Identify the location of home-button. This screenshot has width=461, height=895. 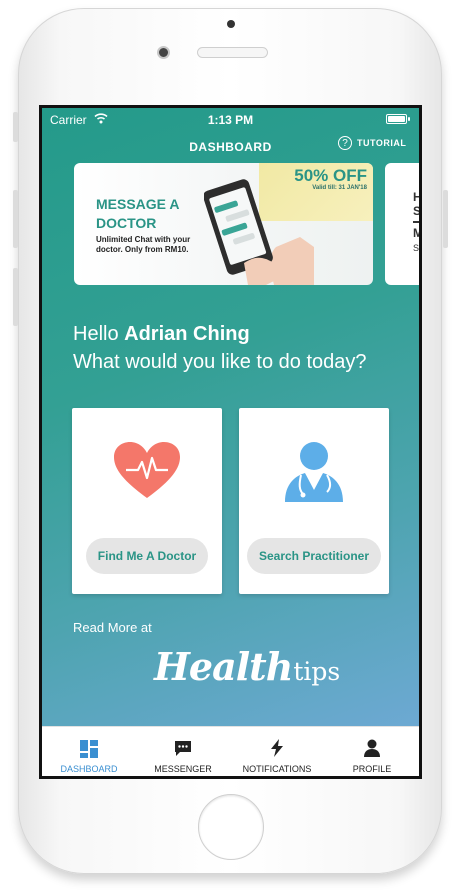
(231, 827).